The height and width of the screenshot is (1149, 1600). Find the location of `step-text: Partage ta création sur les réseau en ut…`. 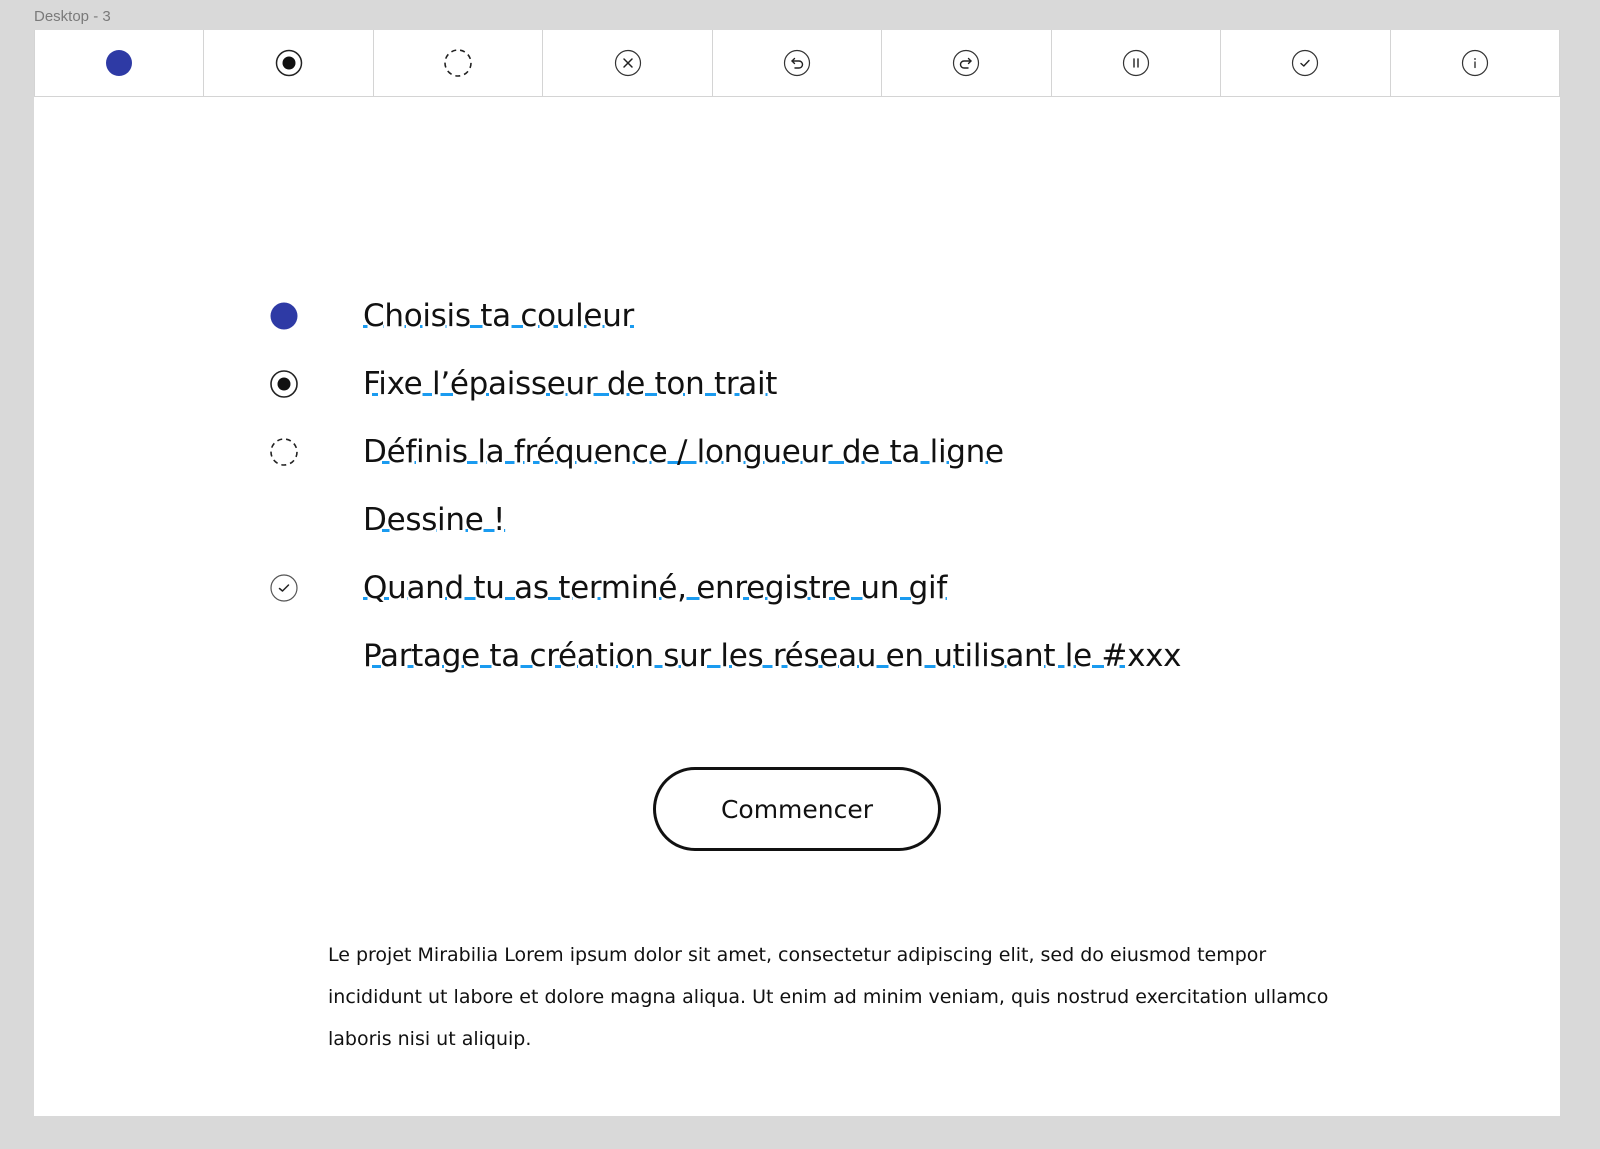

step-text: Partage ta création sur les réseau en ut… is located at coordinates (772, 656).